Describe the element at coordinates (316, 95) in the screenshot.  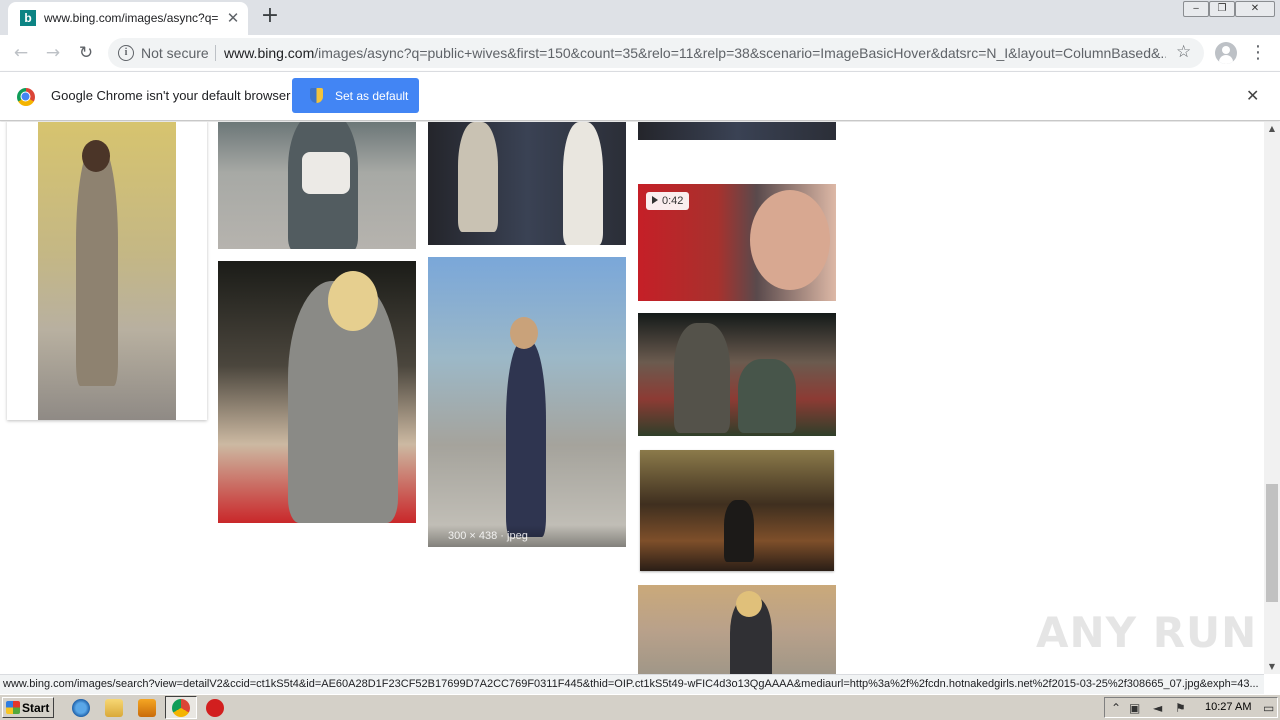
I see `uac-shield-icon` at that location.